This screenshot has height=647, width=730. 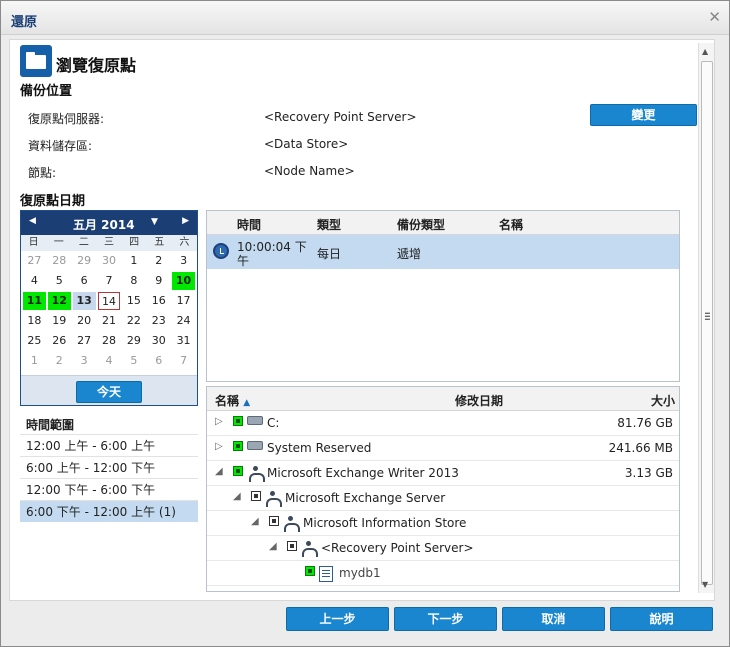 I want to click on calendar-day: 23, so click(x=158, y=321).